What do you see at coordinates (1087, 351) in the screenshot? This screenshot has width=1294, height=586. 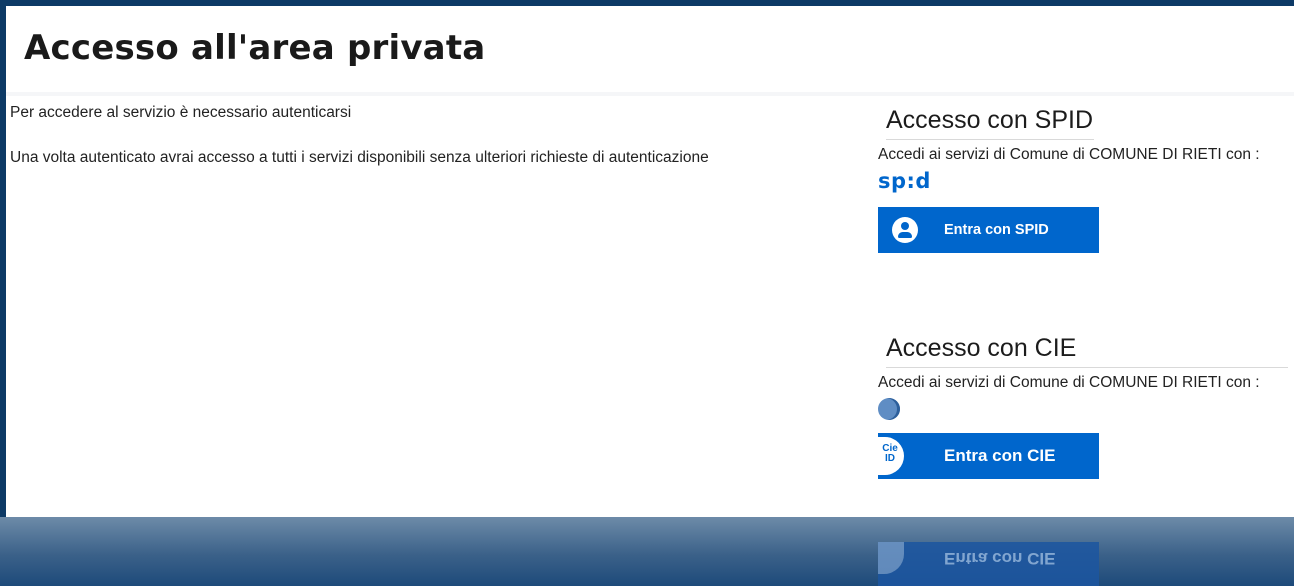 I see `cie-heading: Accesso con CIE` at bounding box center [1087, 351].